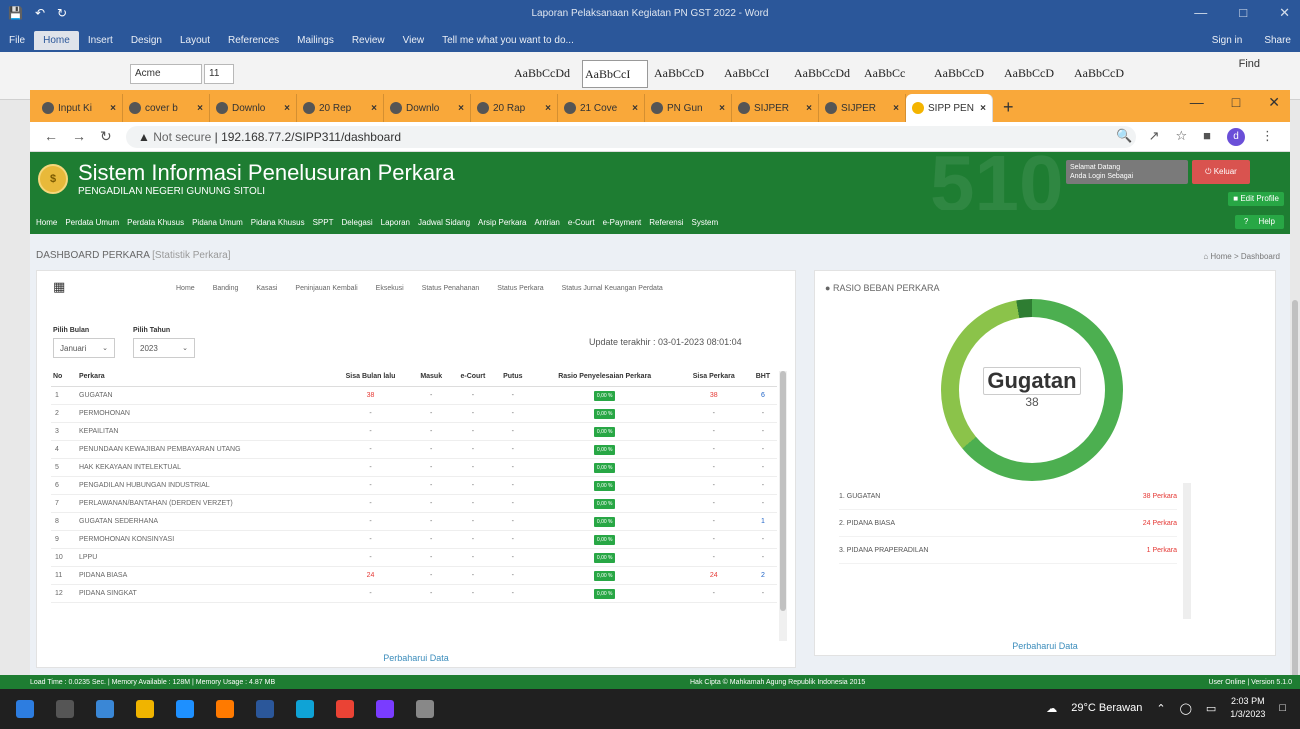  Describe the element at coordinates (278, 222) in the screenshot. I see `nav-pidana-khusus: Pidana Khusus` at that location.